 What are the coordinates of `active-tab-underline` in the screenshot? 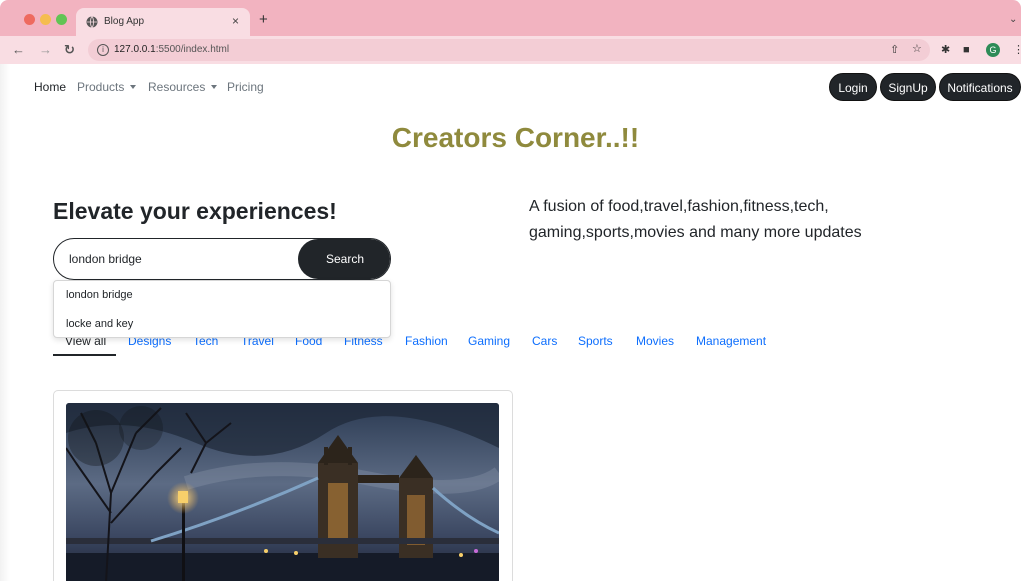 It's located at (84, 355).